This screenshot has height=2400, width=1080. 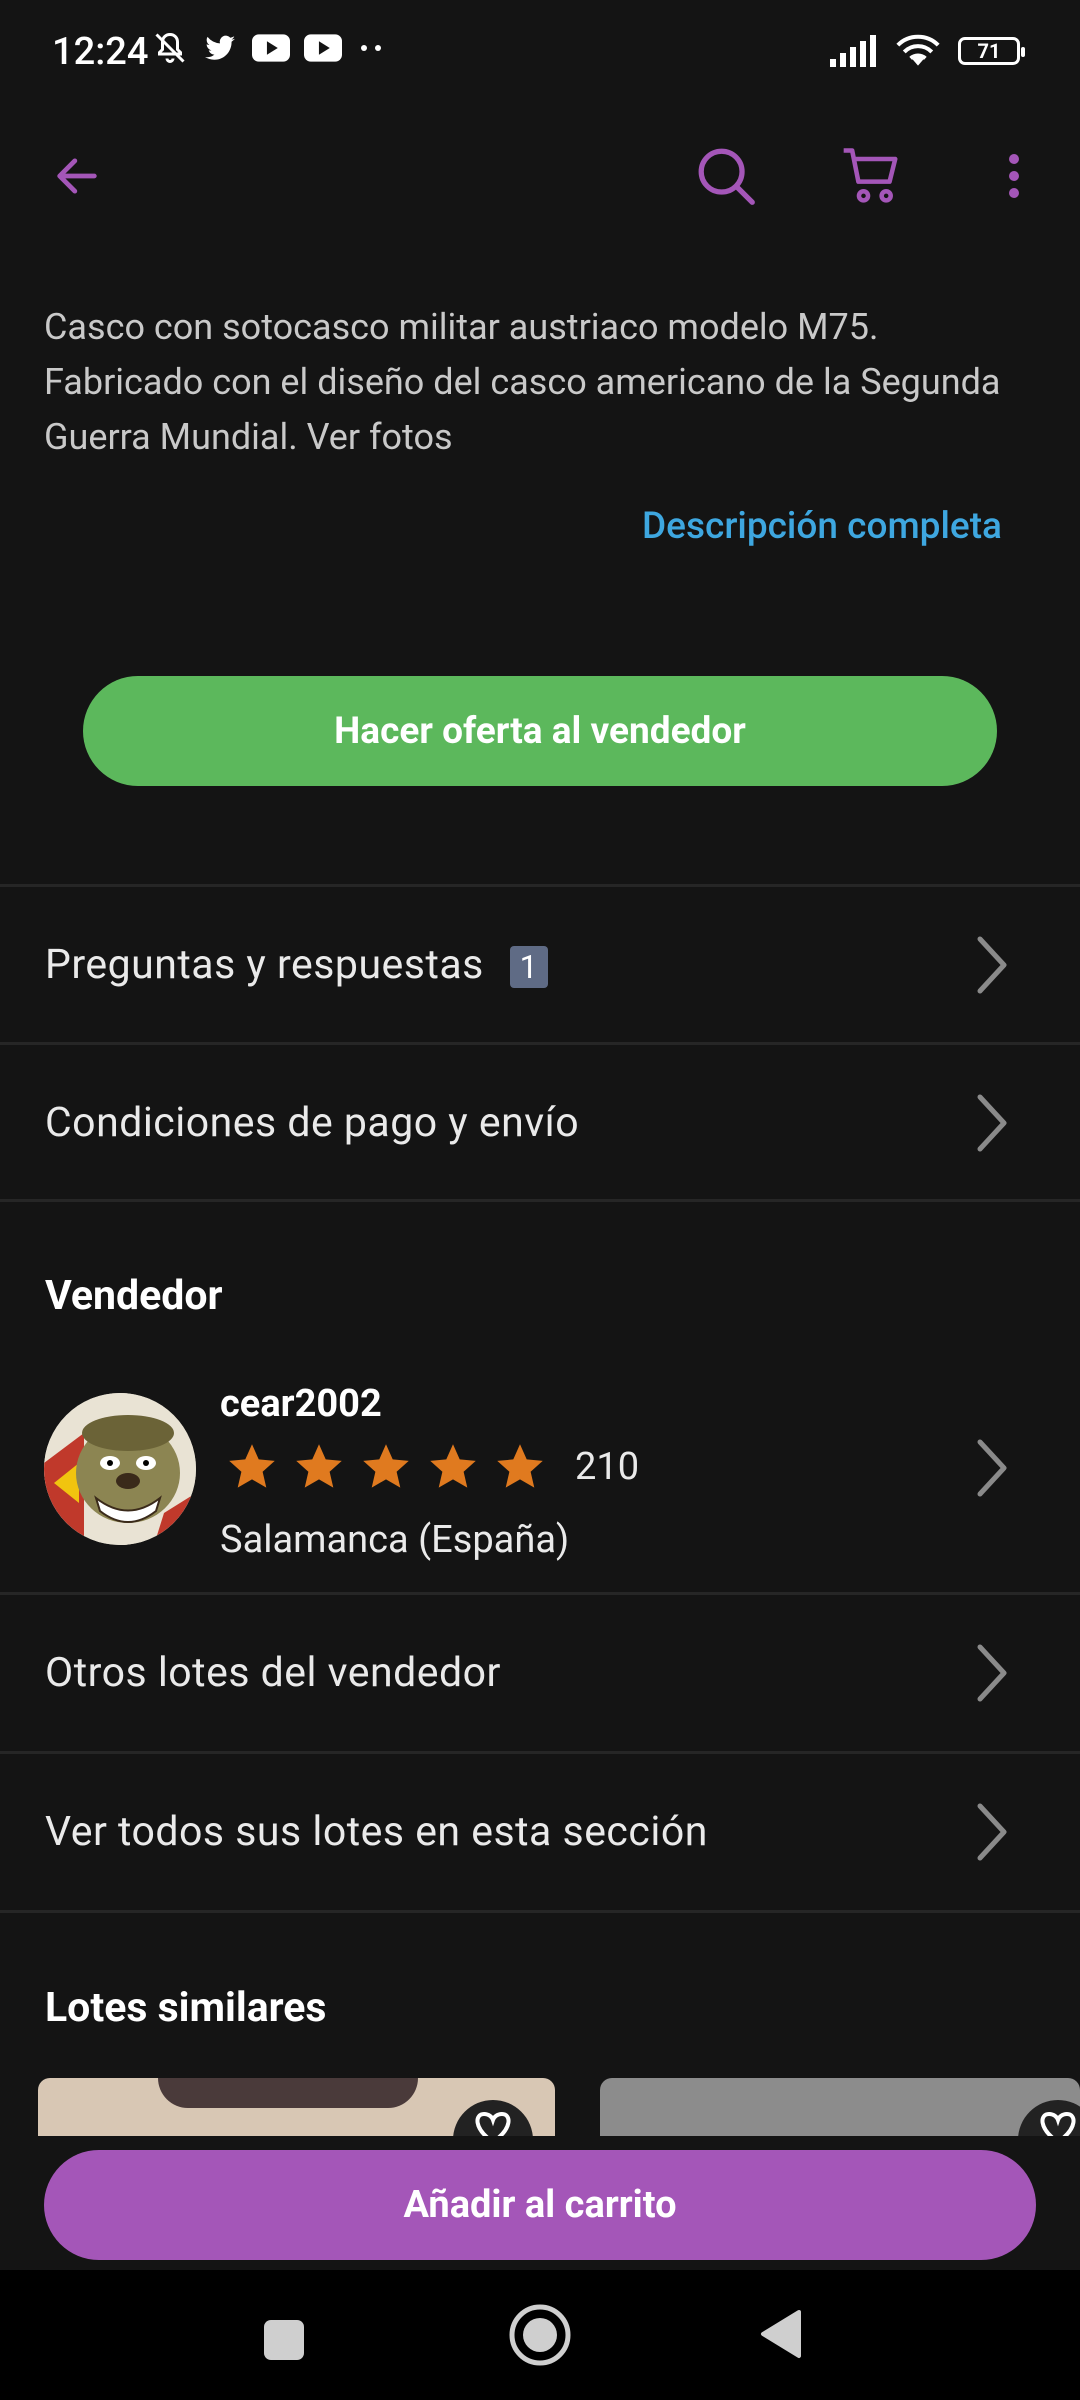 I want to click on questions-count-badge: 1, so click(x=528, y=966).